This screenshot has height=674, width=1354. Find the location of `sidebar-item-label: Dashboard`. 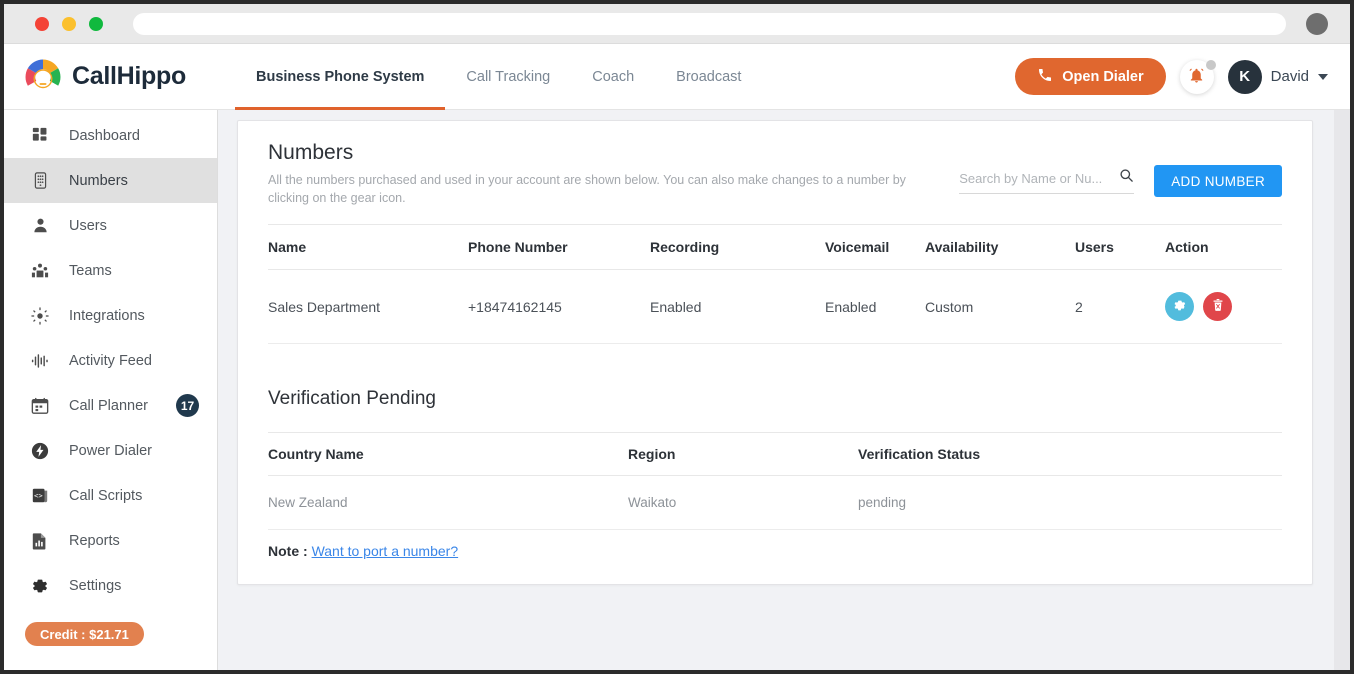

sidebar-item-label: Dashboard is located at coordinates (104, 135).